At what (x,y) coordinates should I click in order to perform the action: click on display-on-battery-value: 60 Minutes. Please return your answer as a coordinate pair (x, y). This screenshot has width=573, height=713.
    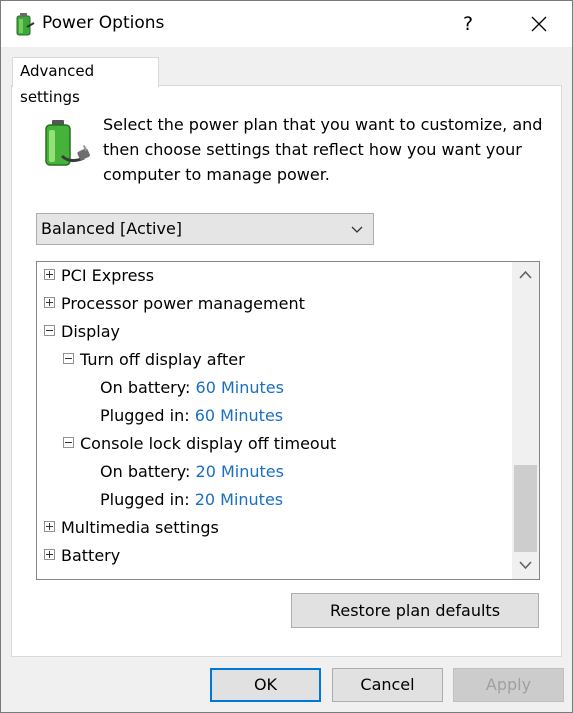
    Looking at the image, I should click on (240, 387).